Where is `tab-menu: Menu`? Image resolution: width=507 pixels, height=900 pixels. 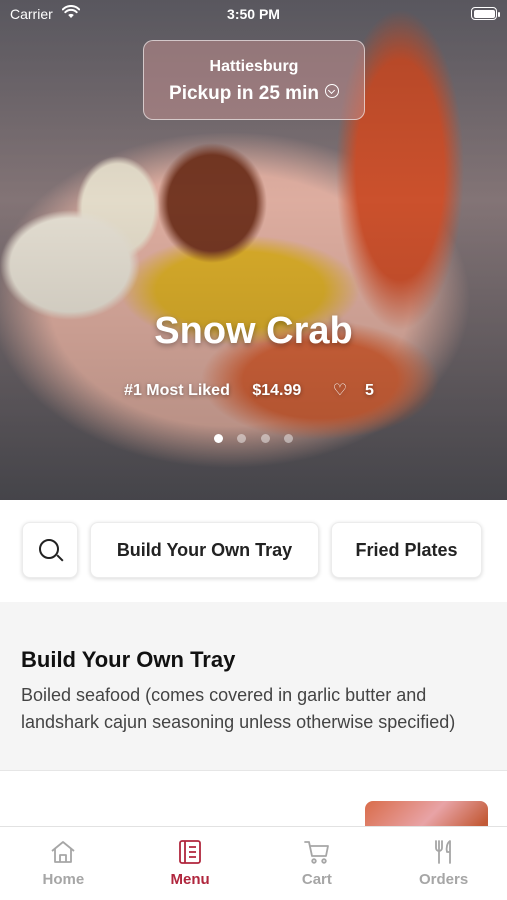 tab-menu: Menu is located at coordinates (190, 863).